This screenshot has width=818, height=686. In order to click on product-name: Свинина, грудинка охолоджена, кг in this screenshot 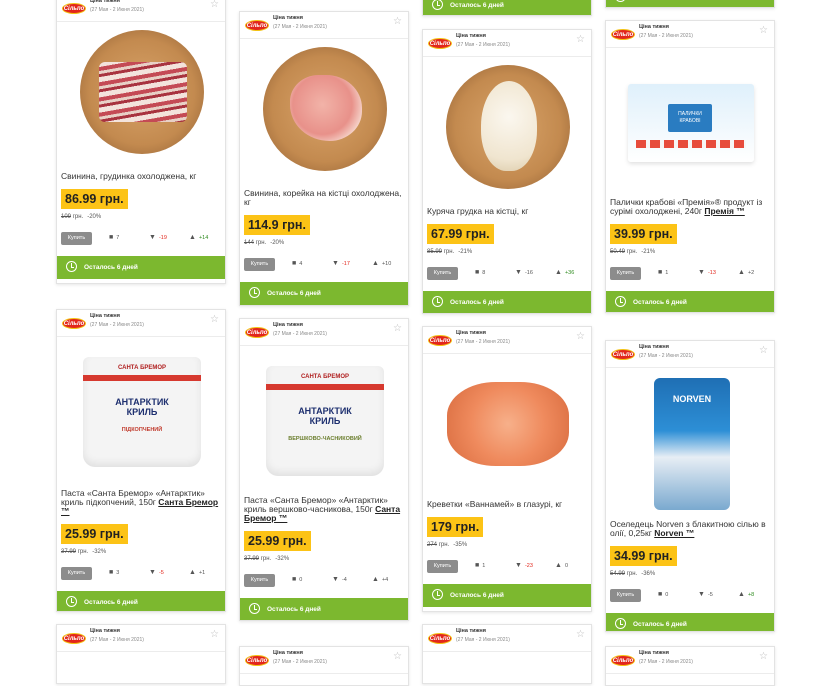, I will do `click(141, 176)`.